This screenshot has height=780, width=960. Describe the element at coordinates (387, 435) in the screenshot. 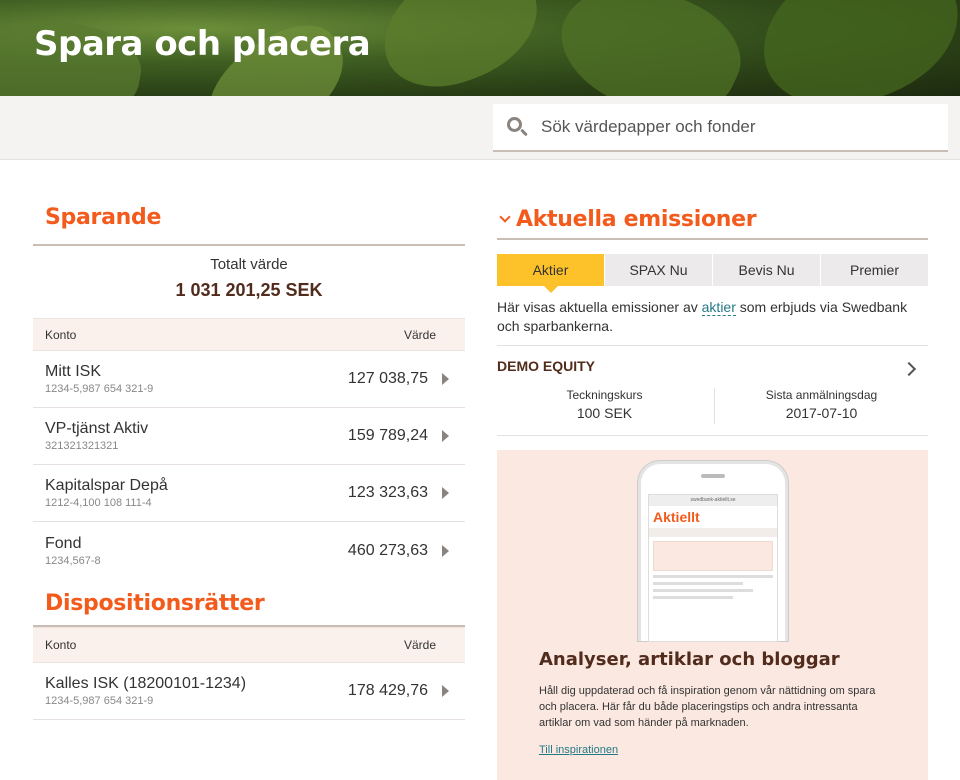

I see `account-value: 159 789,24` at that location.